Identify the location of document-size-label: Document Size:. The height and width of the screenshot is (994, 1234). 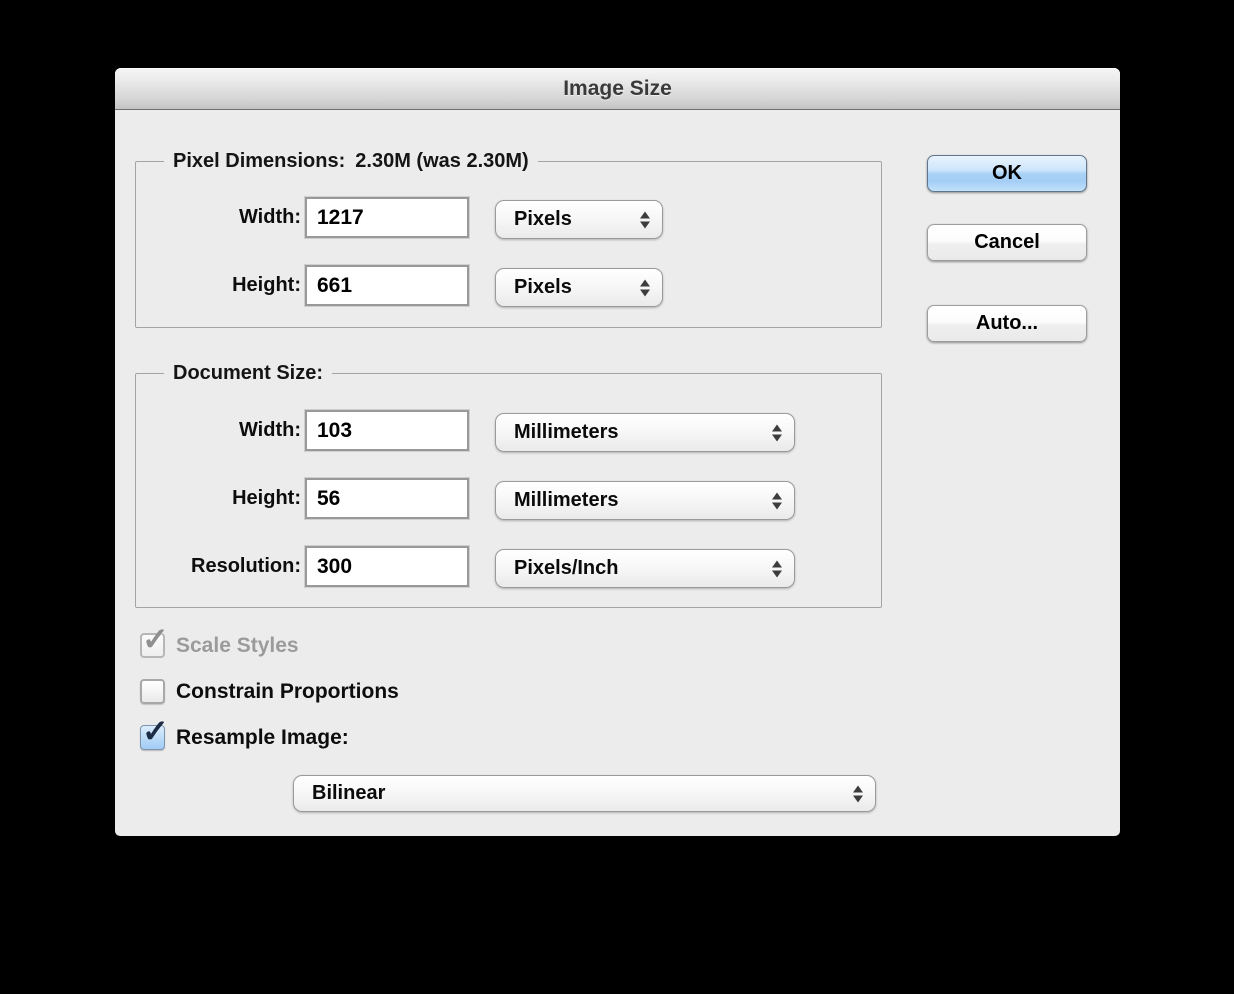
(248, 373).